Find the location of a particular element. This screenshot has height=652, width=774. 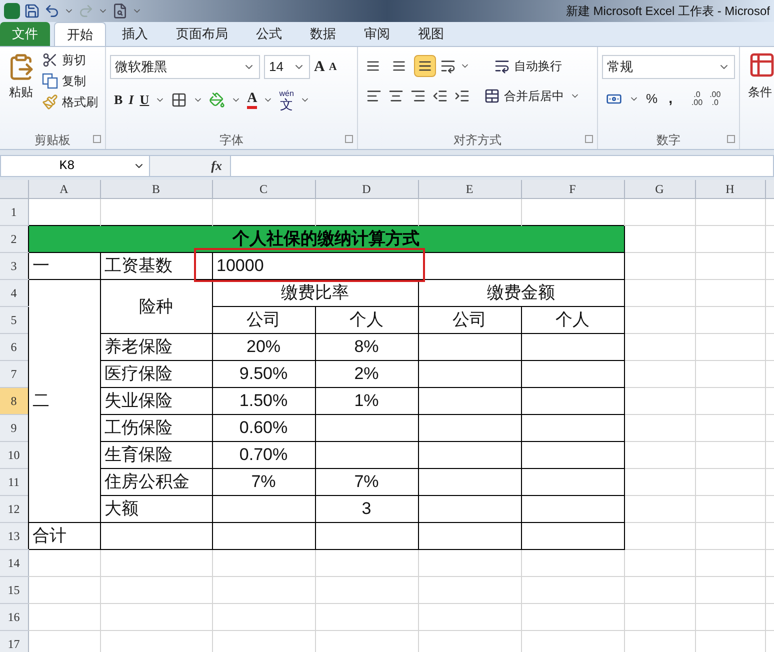

group-label: 数字 is located at coordinates (668, 140).